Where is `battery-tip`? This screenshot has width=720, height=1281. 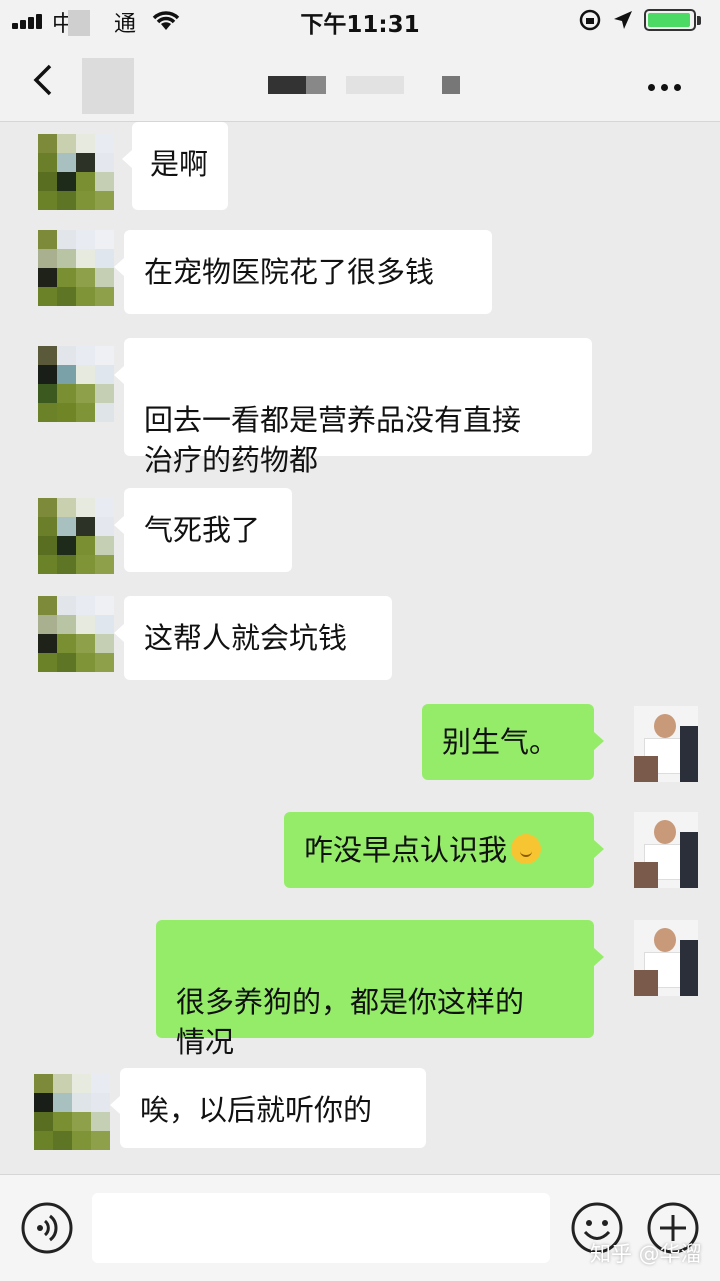
battery-tip is located at coordinates (699, 20).